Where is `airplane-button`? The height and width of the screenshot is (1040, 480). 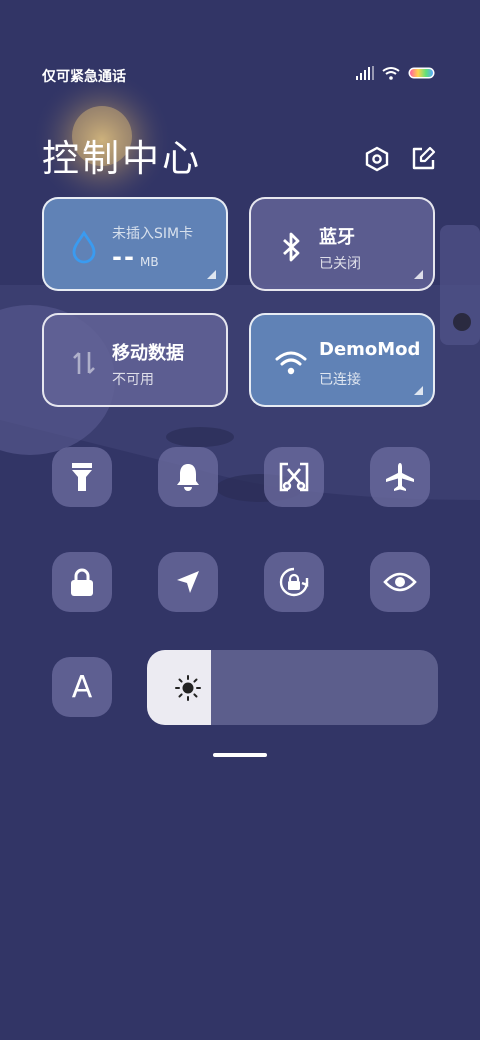 airplane-button is located at coordinates (400, 477).